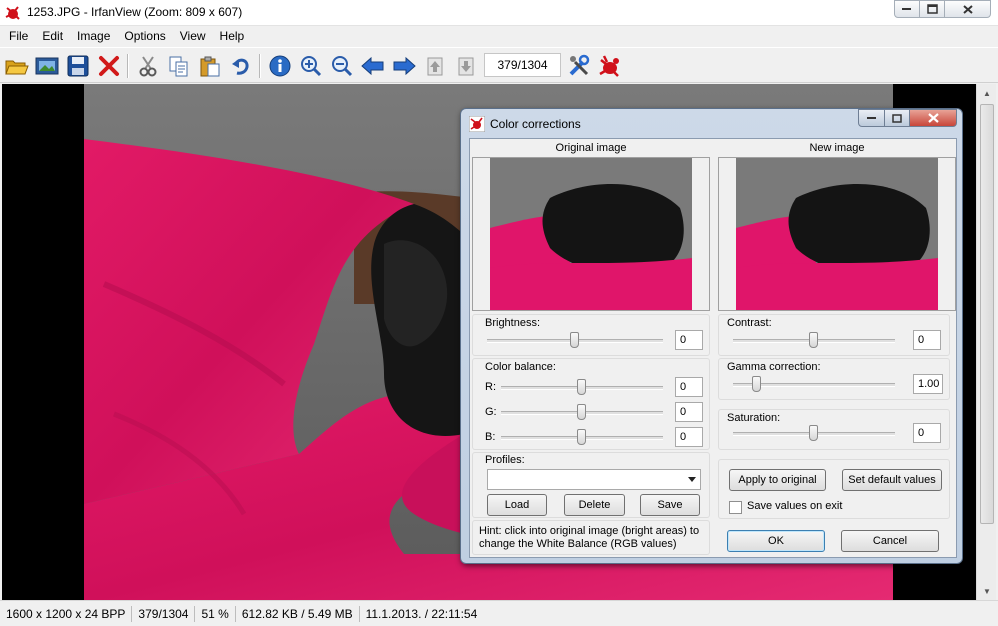 This screenshot has height=626, width=998. I want to click on new-thumbnail, so click(837, 234).